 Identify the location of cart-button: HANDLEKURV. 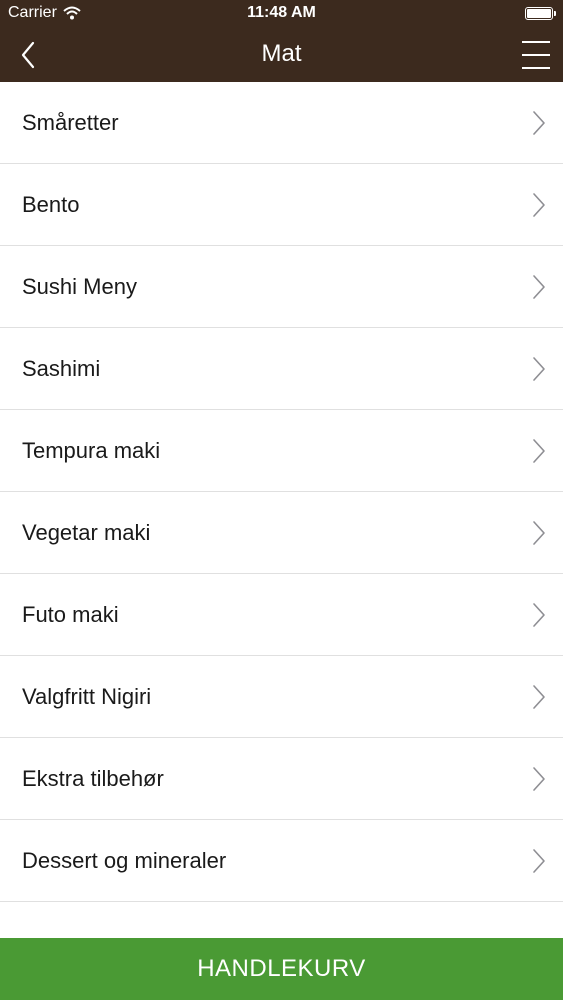
(281, 969).